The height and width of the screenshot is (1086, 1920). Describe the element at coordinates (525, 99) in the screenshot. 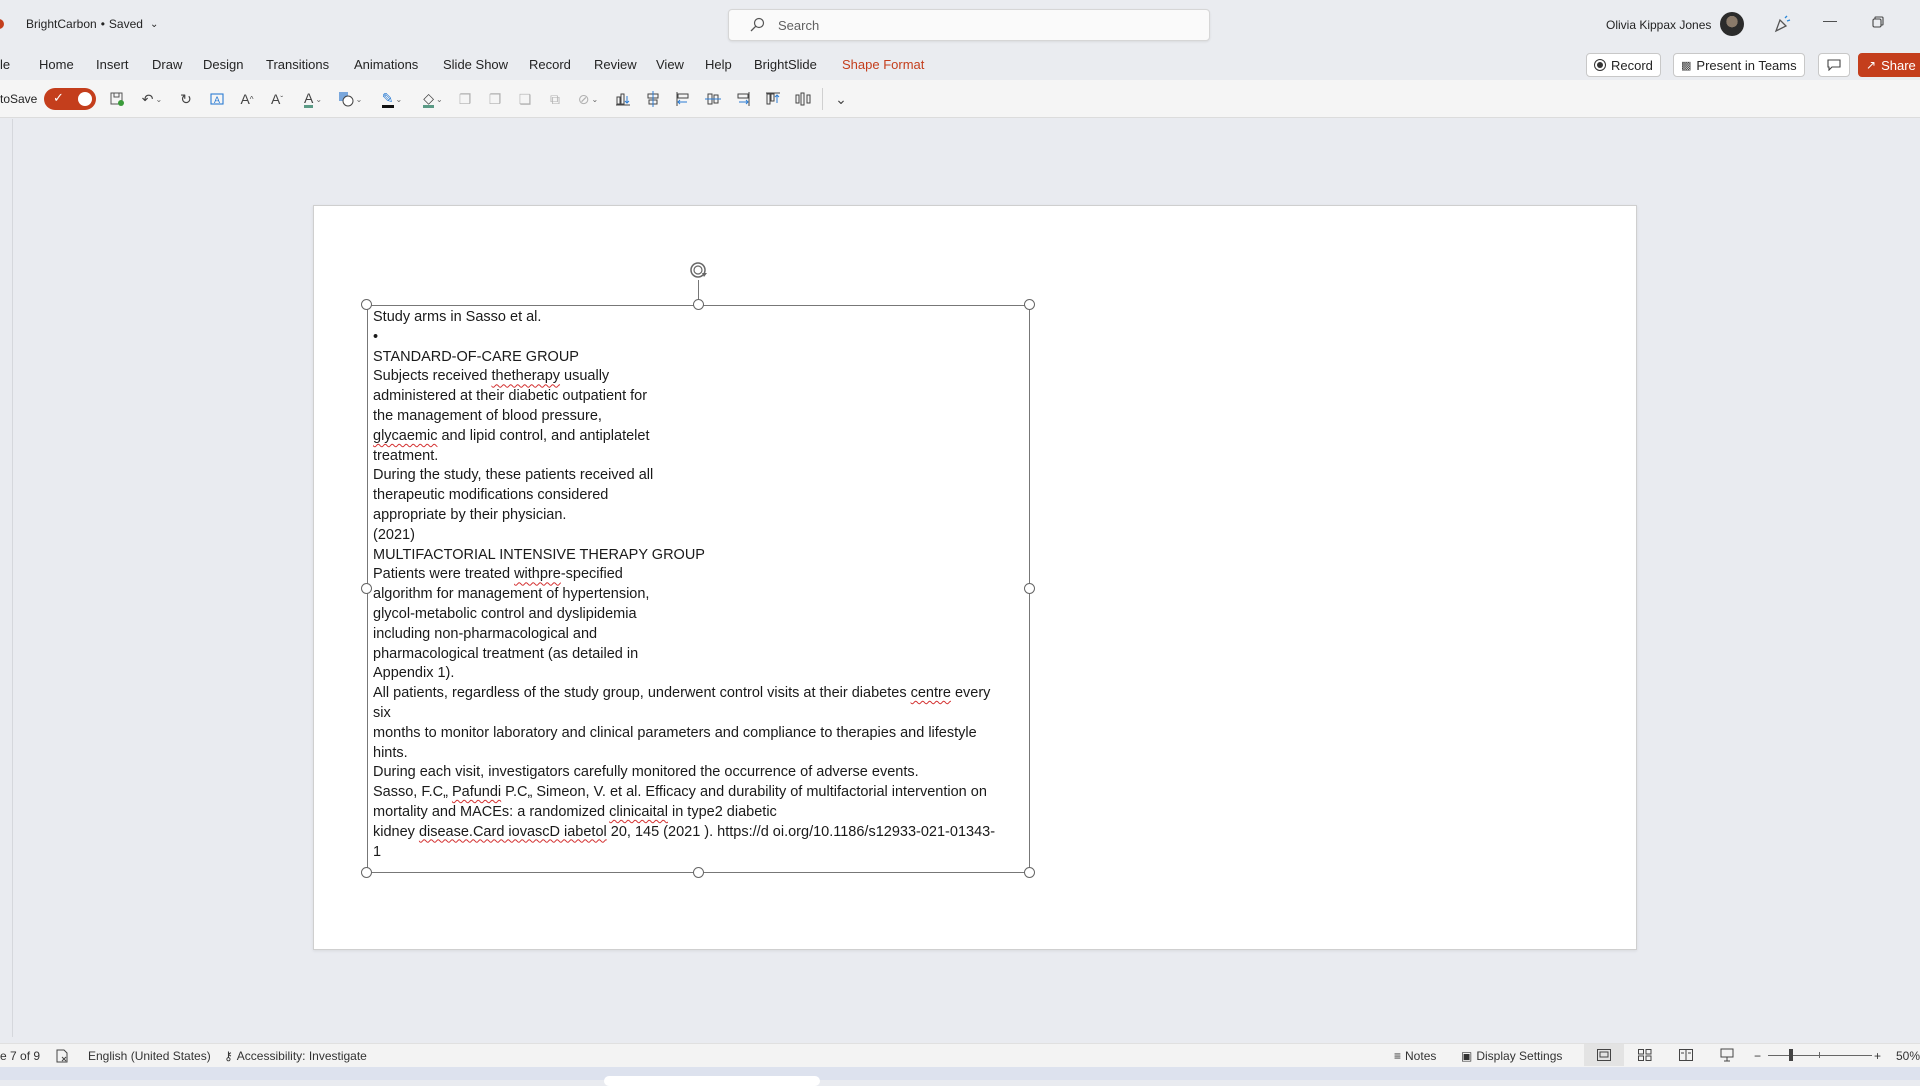

I see `bring-to-front-icon: ❏` at that location.